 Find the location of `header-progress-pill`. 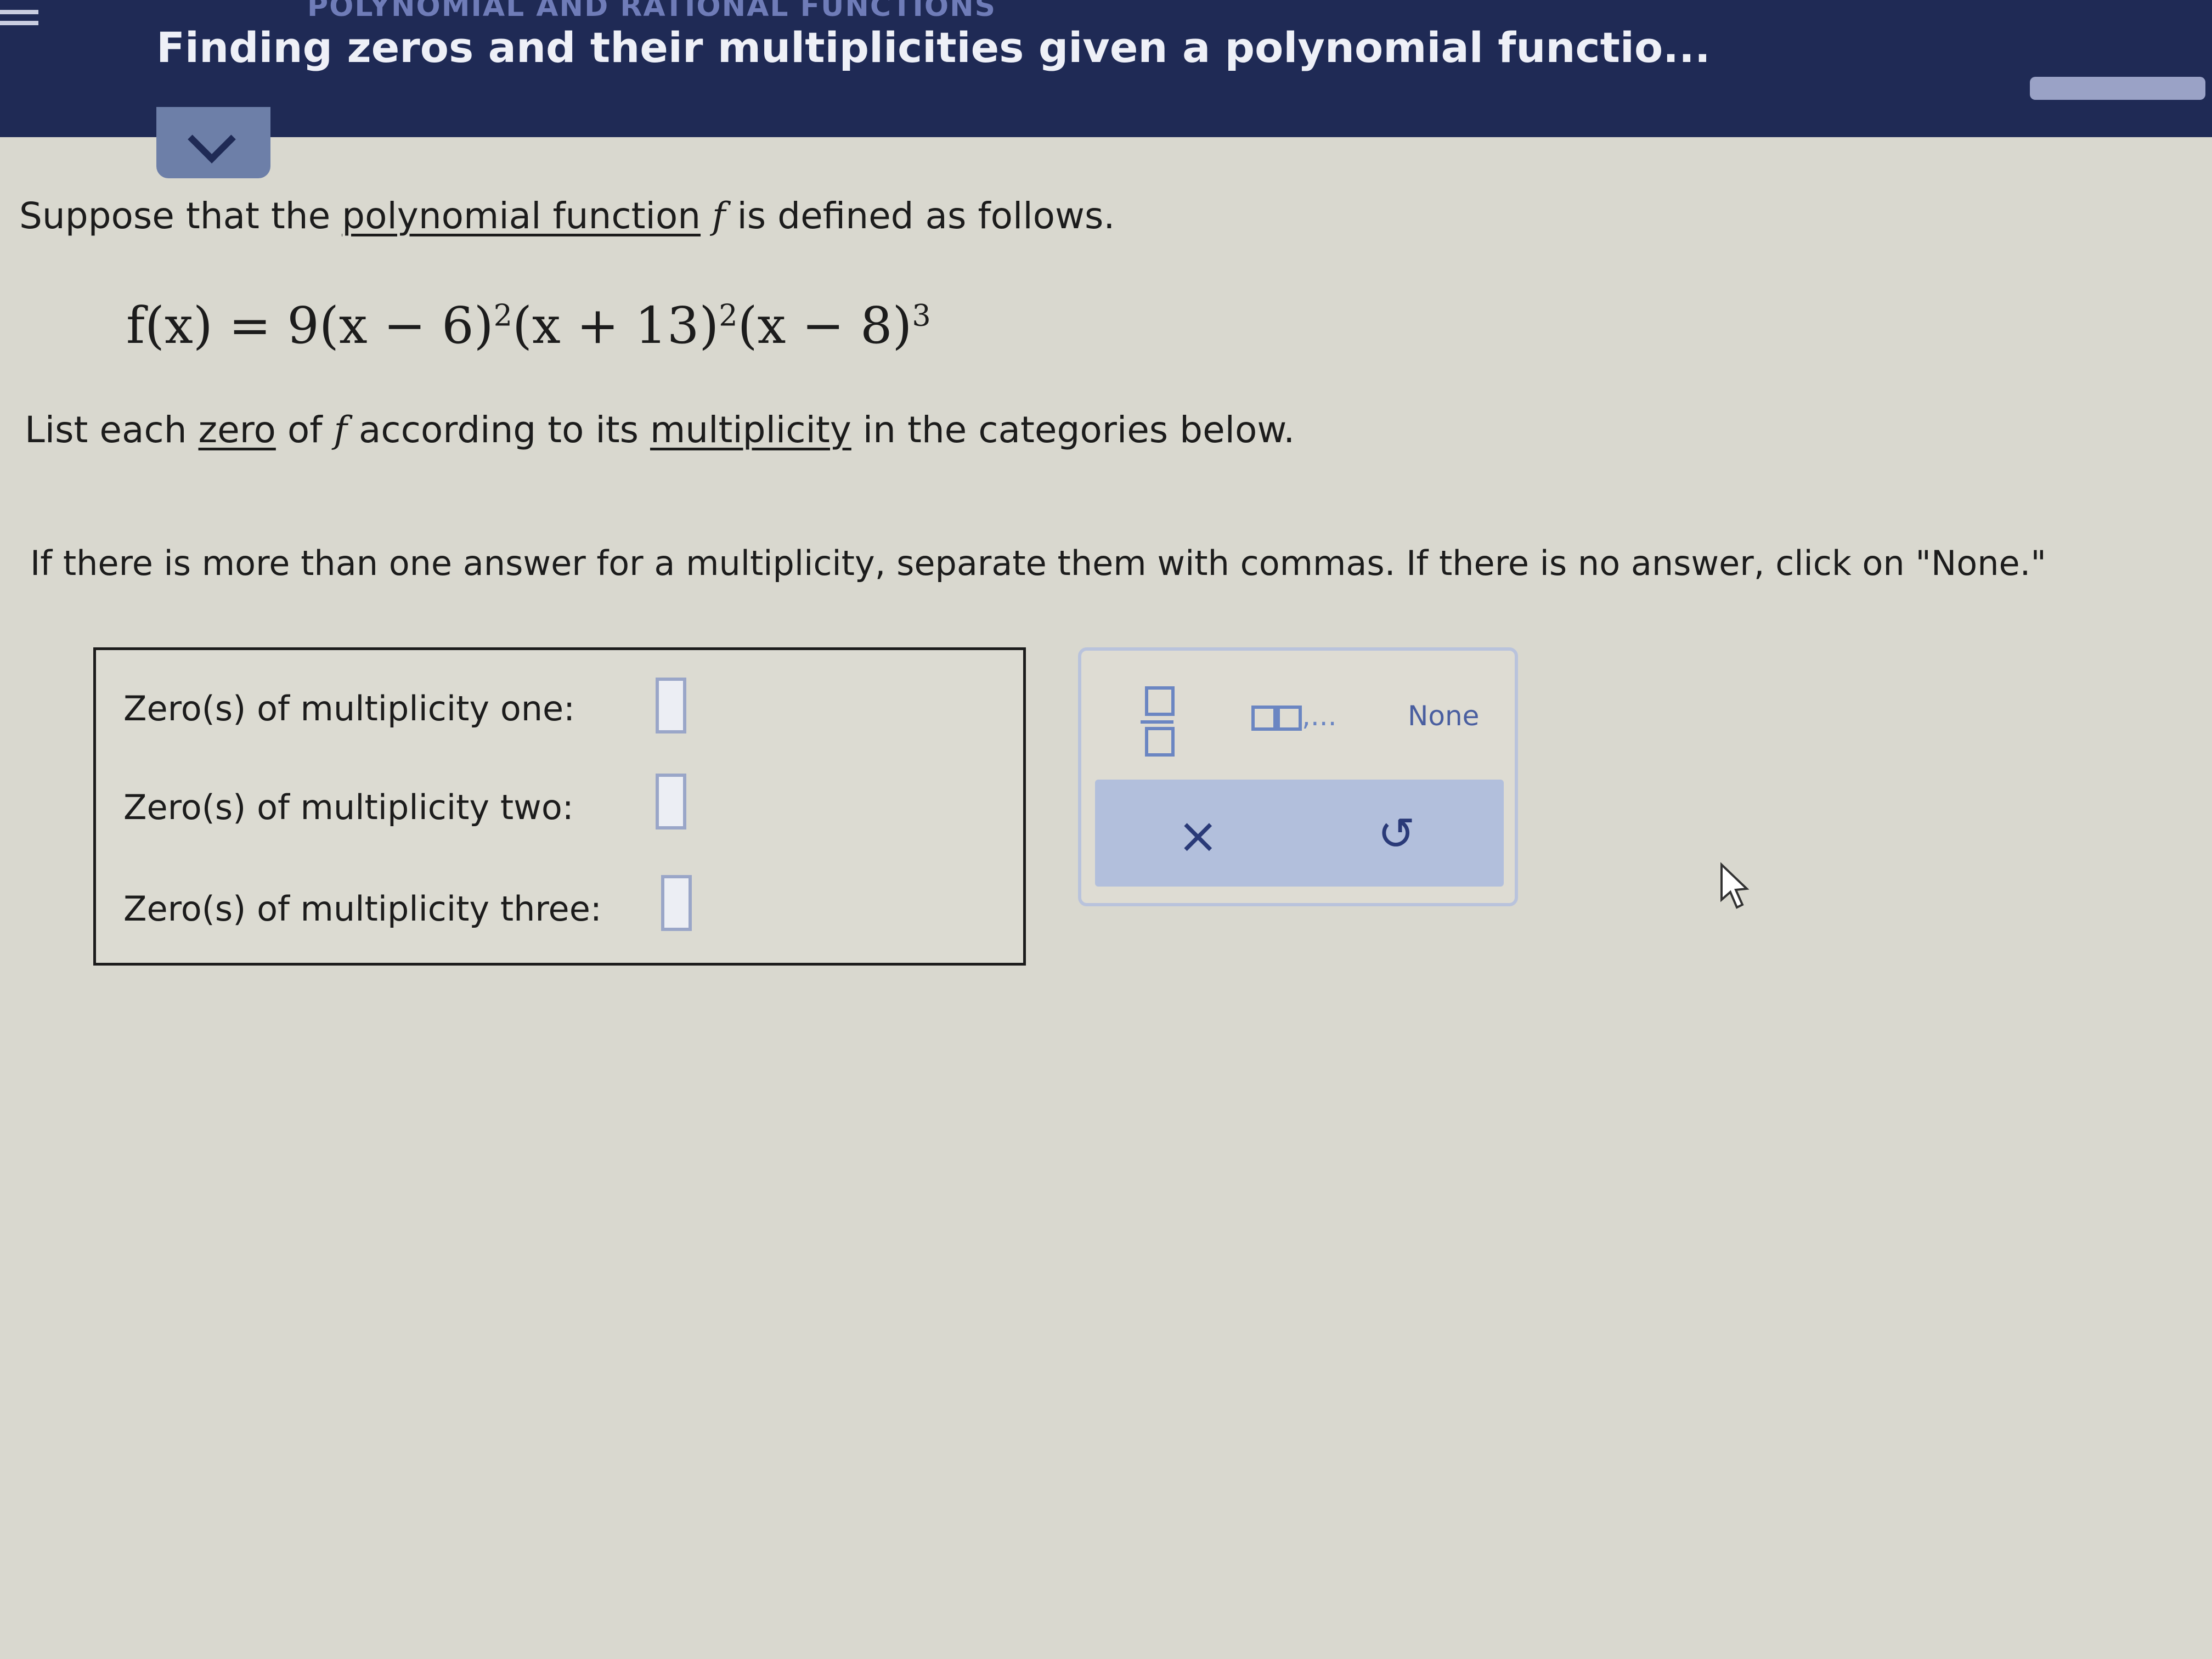

header-progress-pill is located at coordinates (2117, 88).